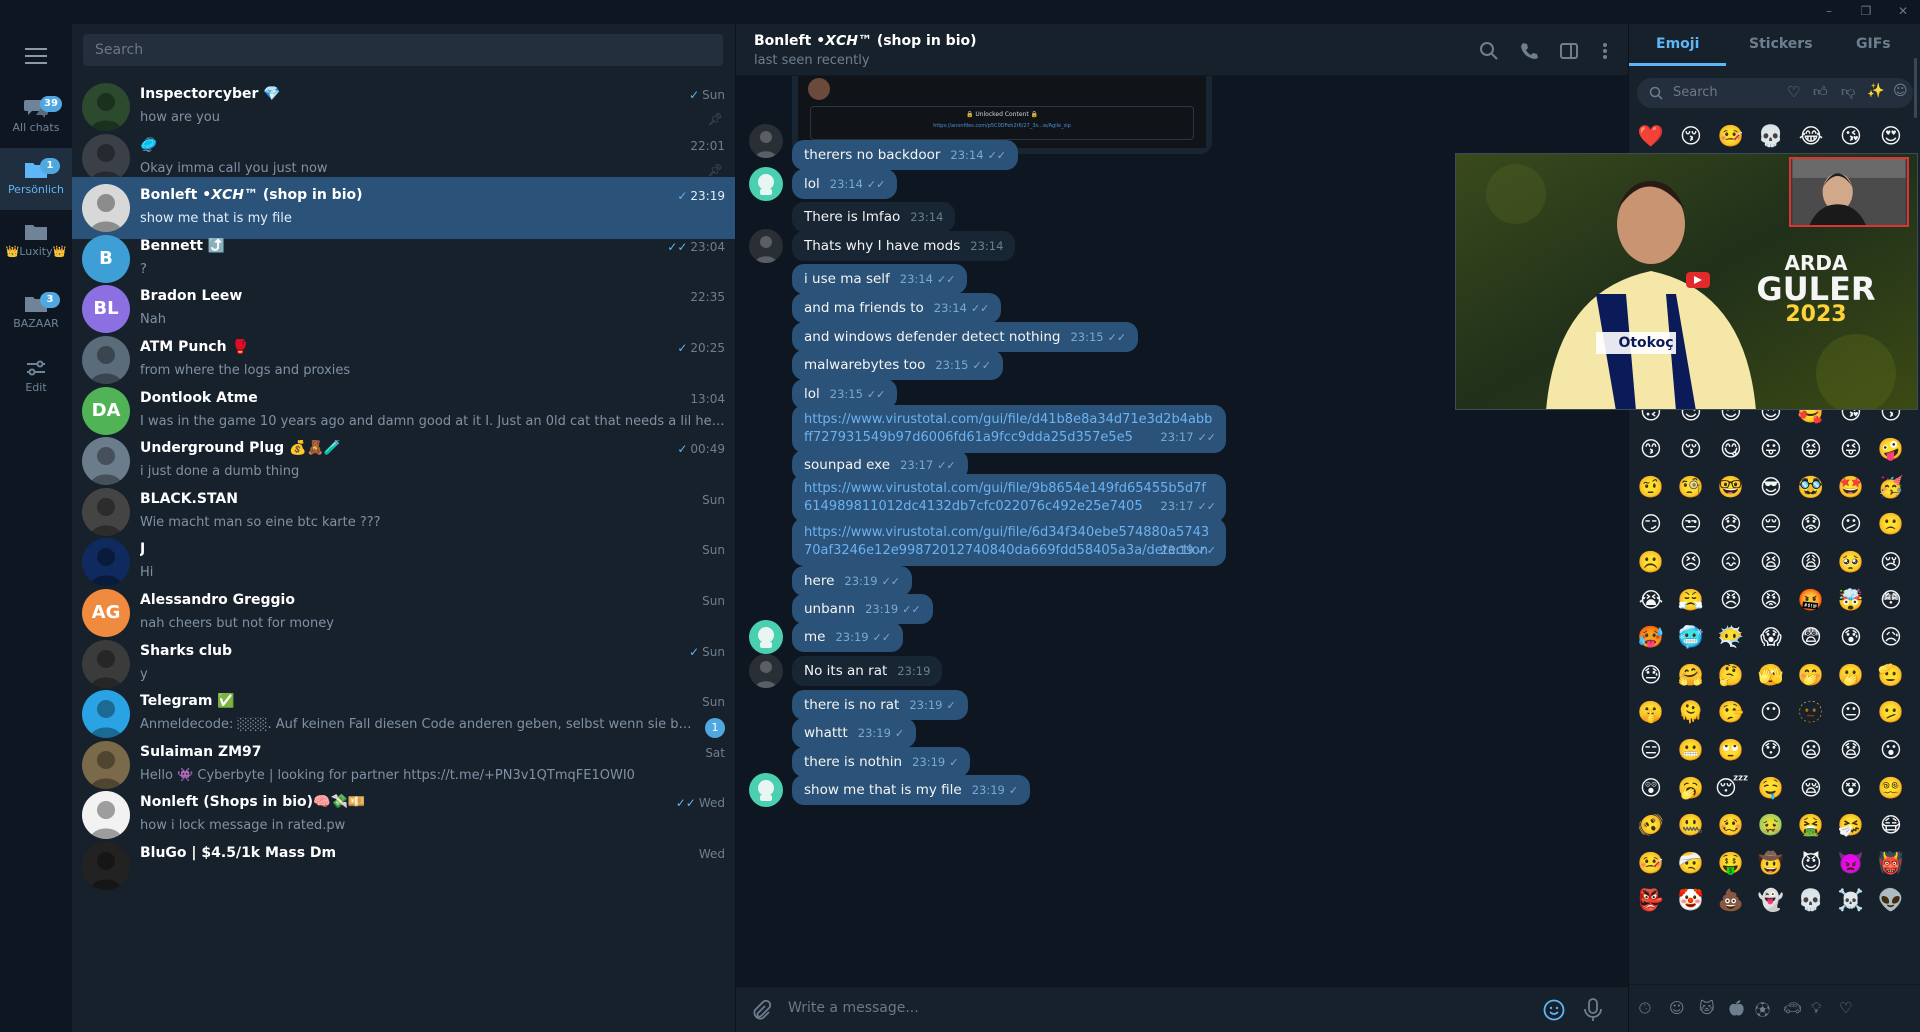 The width and height of the screenshot is (1920, 1032). Describe the element at coordinates (1891, 449) in the screenshot. I see `emoji-button: 🤪` at that location.